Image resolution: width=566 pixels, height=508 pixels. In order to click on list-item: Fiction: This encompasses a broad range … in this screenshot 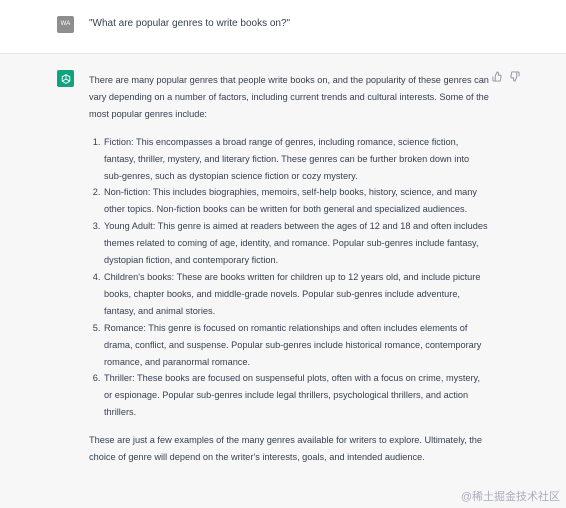, I will do `click(296, 159)`.